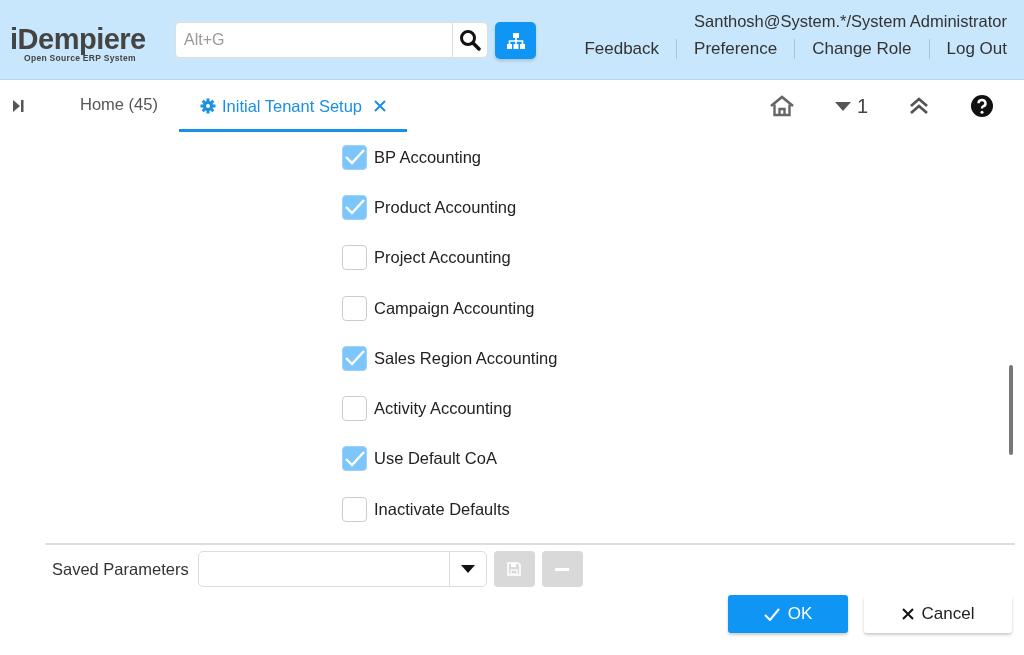 Image resolution: width=1024 pixels, height=655 pixels. What do you see at coordinates (466, 358) in the screenshot?
I see `checkbox-label: Sales Region Accounting` at bounding box center [466, 358].